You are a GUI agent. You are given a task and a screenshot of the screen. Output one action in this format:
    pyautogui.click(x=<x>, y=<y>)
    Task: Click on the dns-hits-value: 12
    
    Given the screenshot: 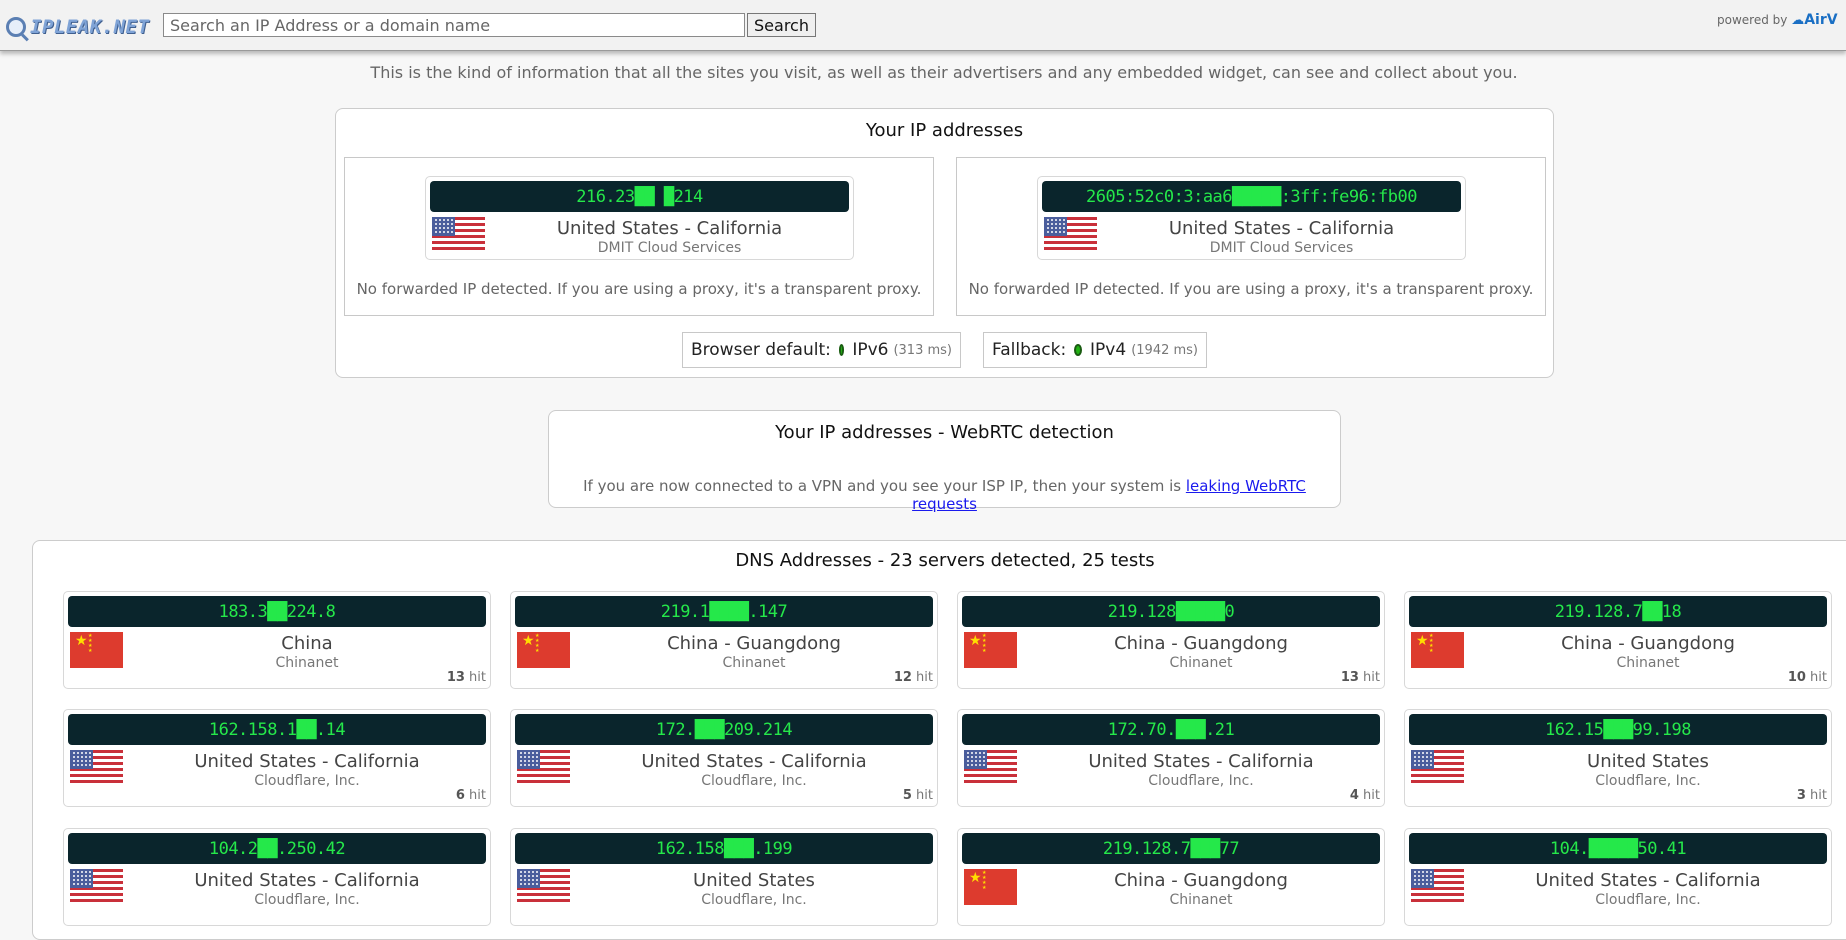 What is the action you would take?
    pyautogui.click(x=902, y=677)
    